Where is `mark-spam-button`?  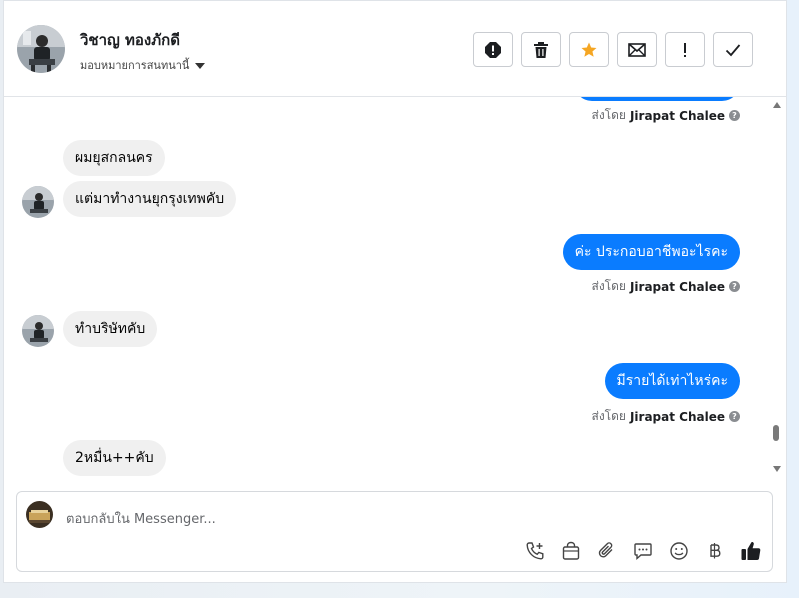
mark-spam-button is located at coordinates (493, 49).